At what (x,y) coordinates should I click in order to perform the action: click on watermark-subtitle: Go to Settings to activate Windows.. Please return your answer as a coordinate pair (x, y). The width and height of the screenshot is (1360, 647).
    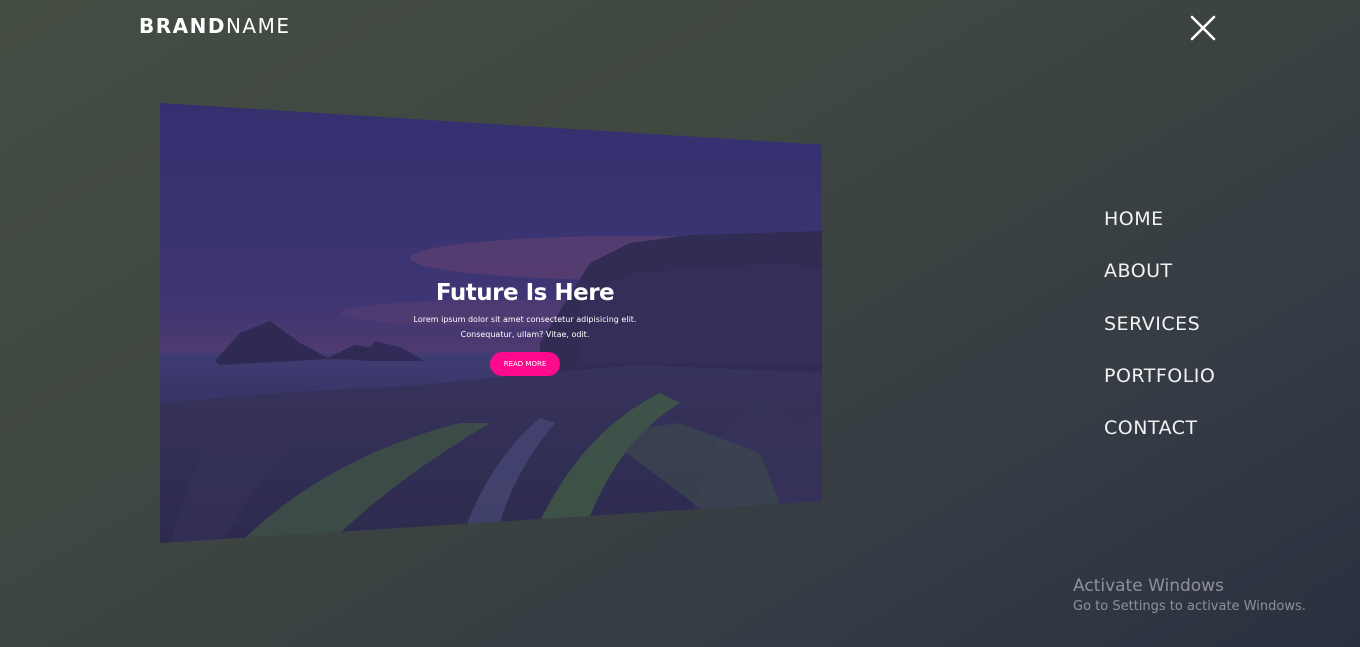
    Looking at the image, I should click on (1189, 606).